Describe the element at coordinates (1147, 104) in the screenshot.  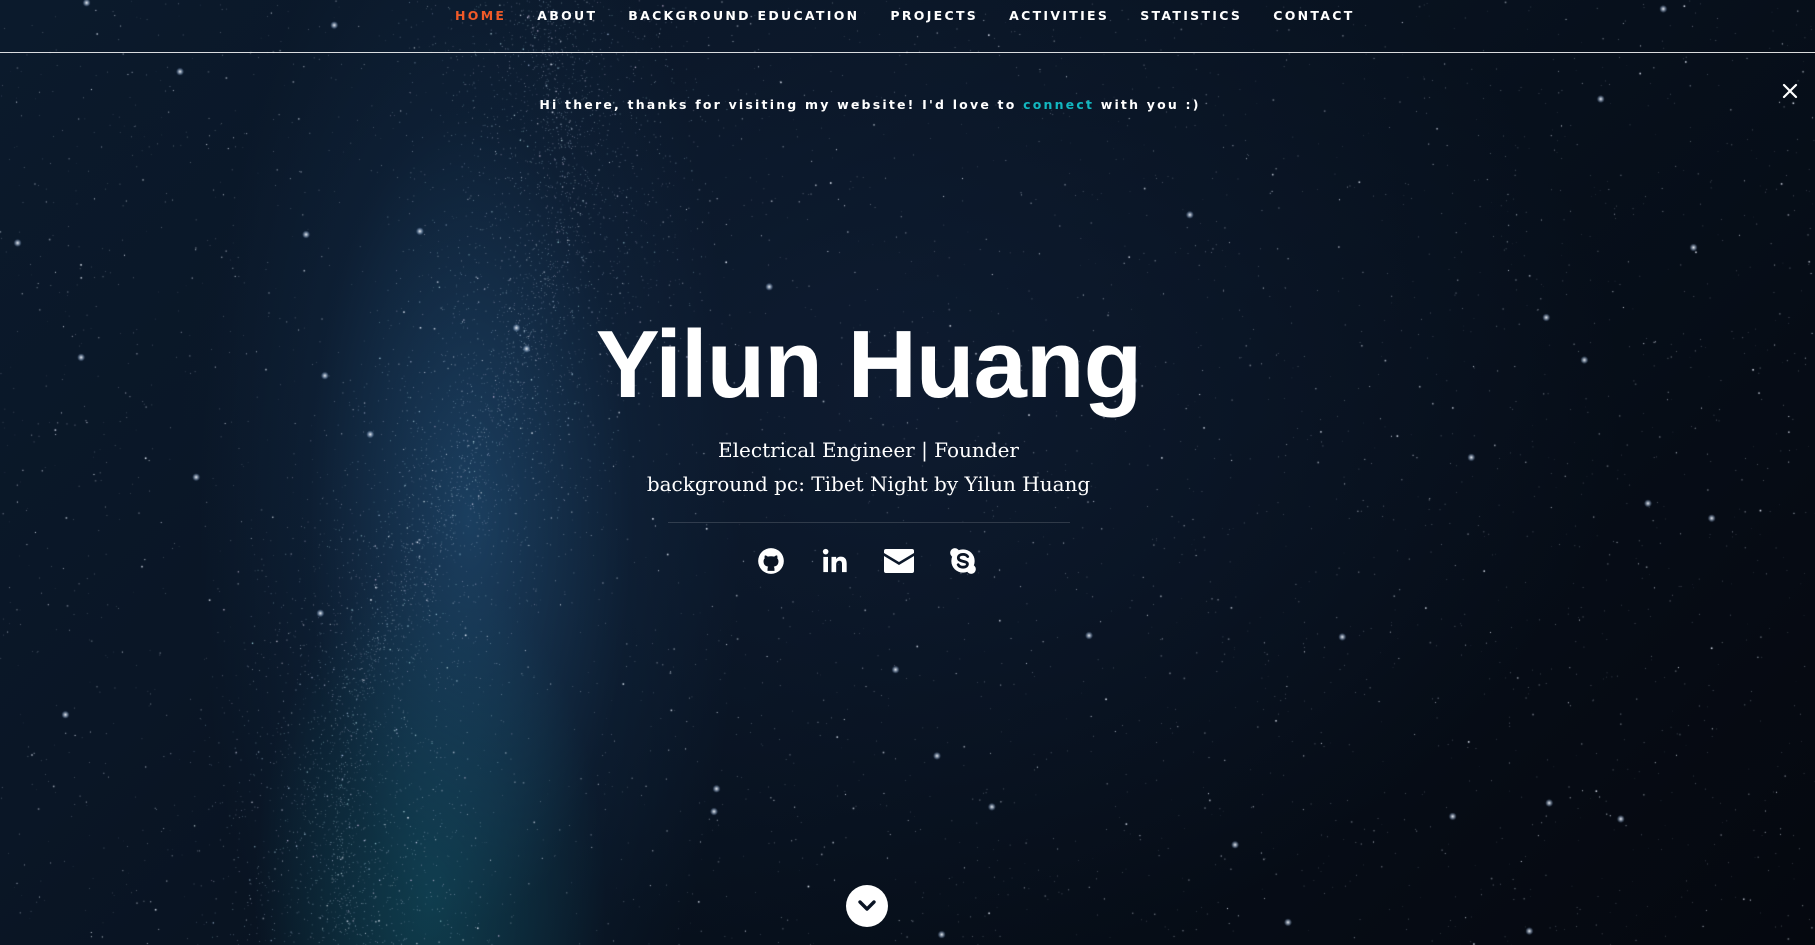
I see `notice-text-after: with you :)` at that location.